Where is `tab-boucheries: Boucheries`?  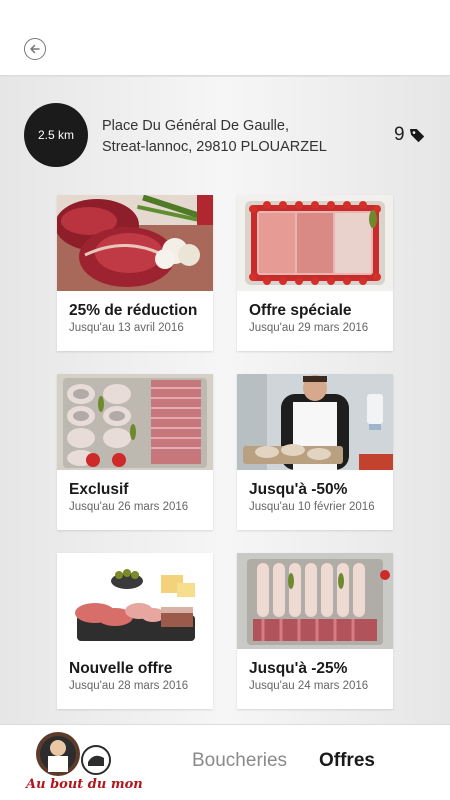
tab-boucheries: Boucheries is located at coordinates (239, 761).